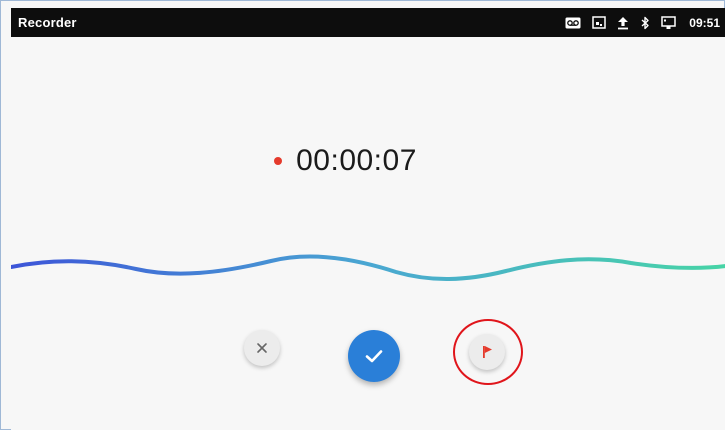 The height and width of the screenshot is (430, 725). I want to click on voicemail-icon, so click(573, 23).